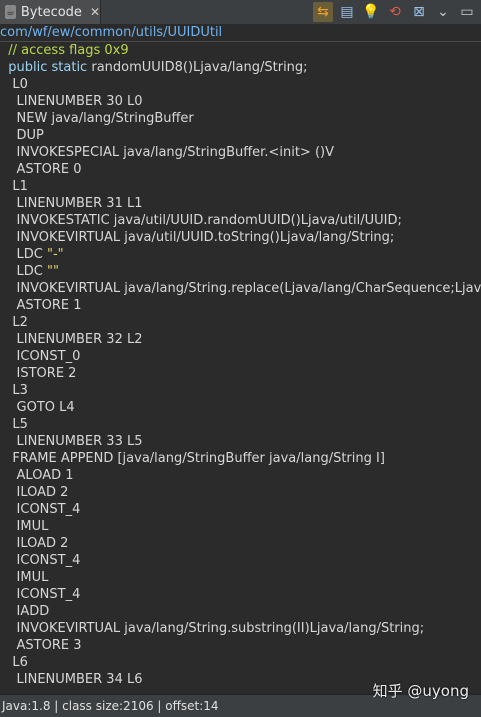  I want to click on code-line: DUP, so click(22, 135).